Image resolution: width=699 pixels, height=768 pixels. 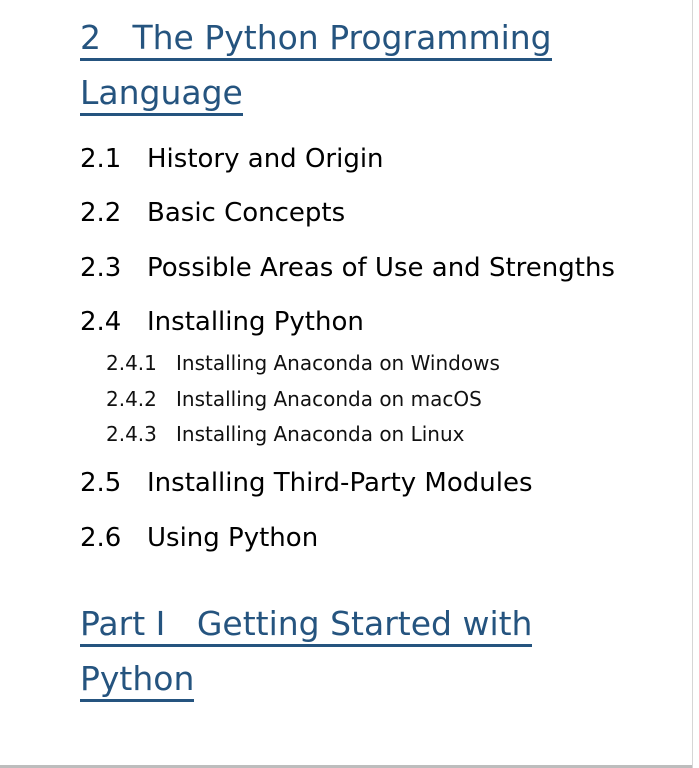 I want to click on part-title-line-1: Part I Getting Started with, so click(x=306, y=626).